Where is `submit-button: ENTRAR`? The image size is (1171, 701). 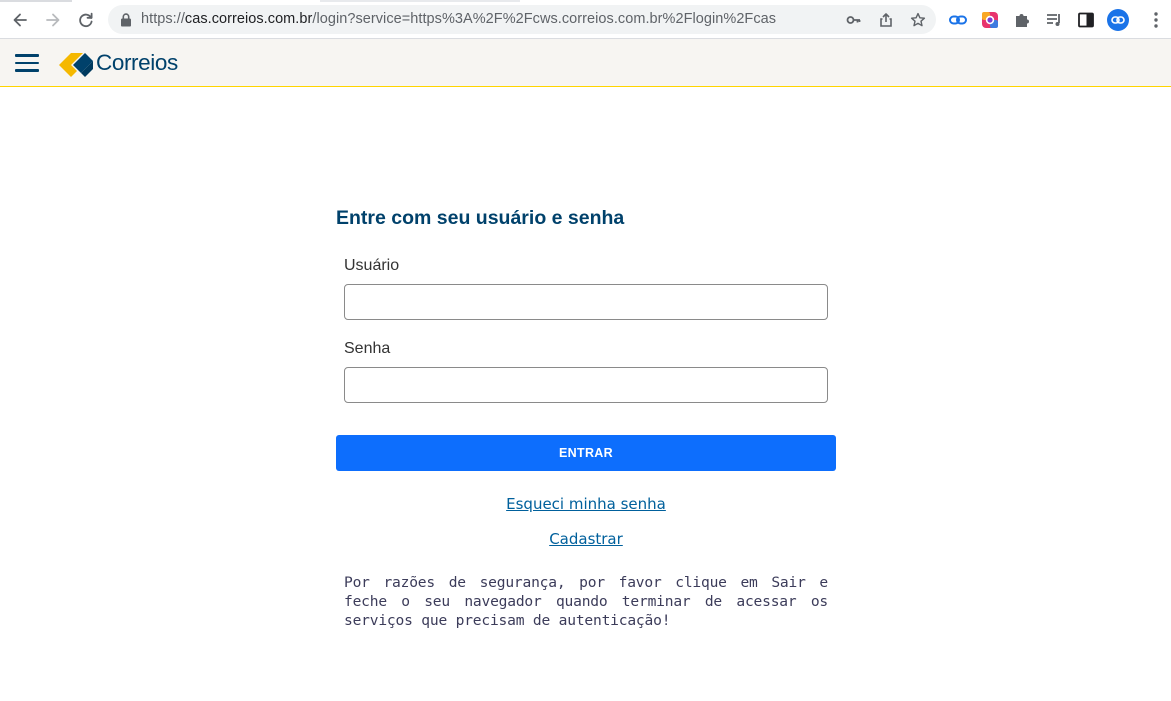
submit-button: ENTRAR is located at coordinates (586, 453).